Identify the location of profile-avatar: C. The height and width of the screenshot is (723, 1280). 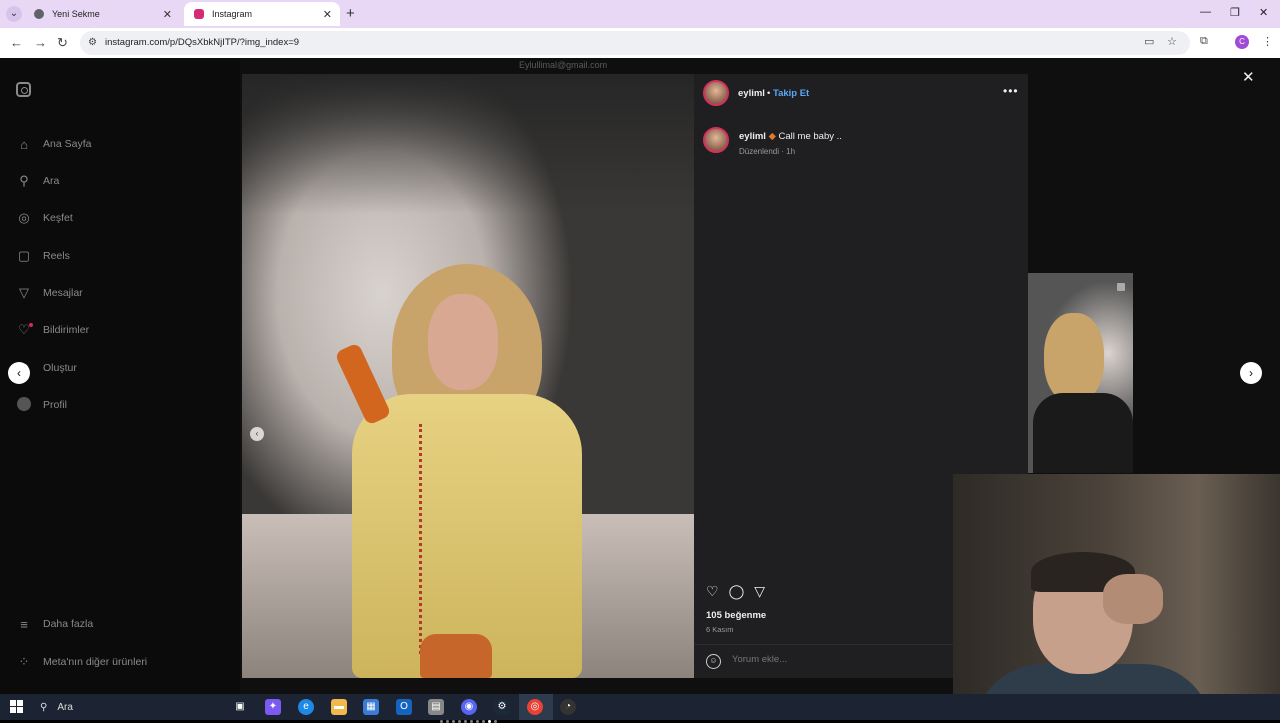
(1242, 42).